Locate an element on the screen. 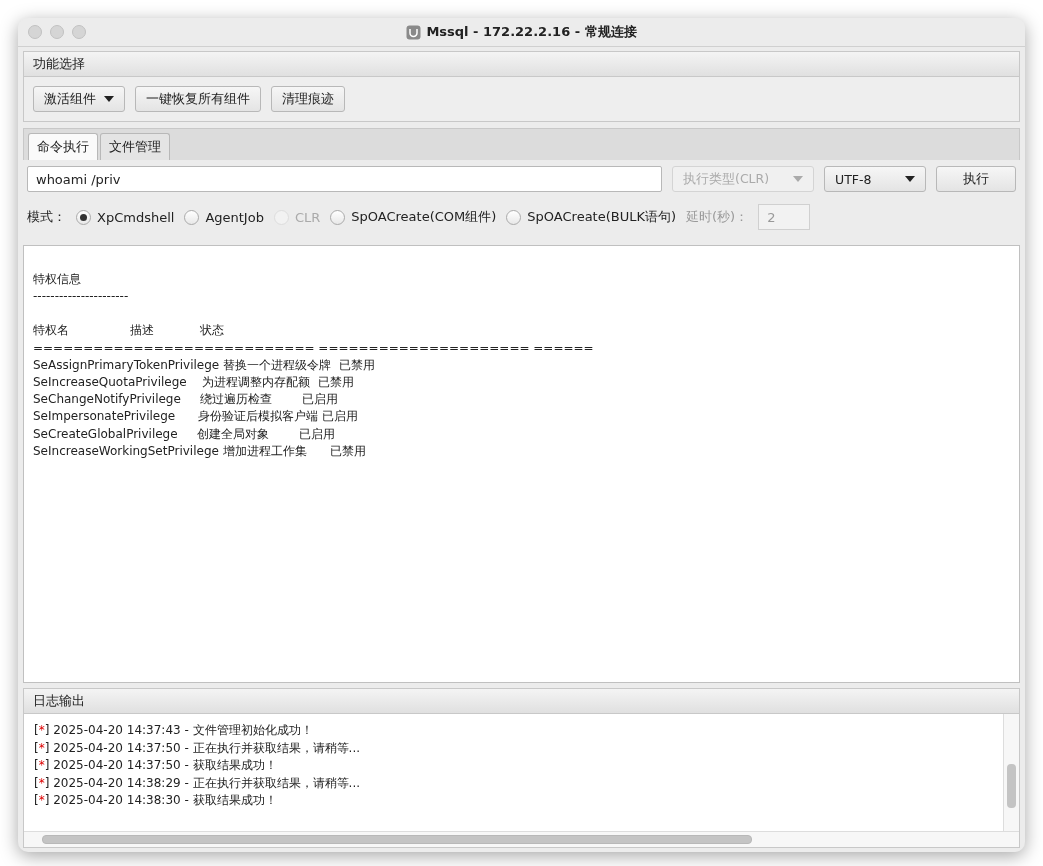 The height and width of the screenshot is (866, 1043). encoding-dropdown: UTF-8 is located at coordinates (875, 179).